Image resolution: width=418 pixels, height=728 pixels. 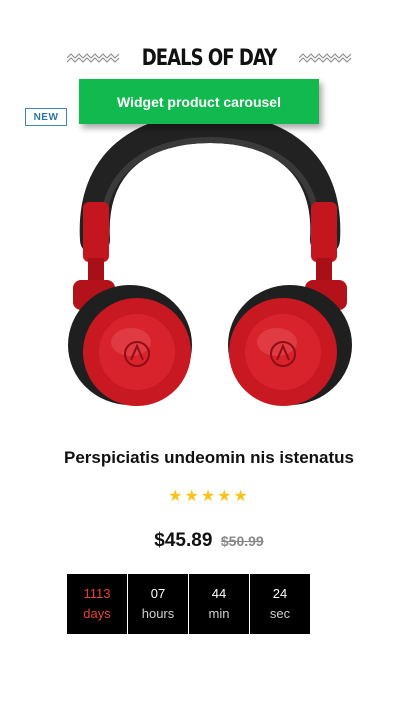 What do you see at coordinates (97, 613) in the screenshot?
I see `countdown-unit: days` at bounding box center [97, 613].